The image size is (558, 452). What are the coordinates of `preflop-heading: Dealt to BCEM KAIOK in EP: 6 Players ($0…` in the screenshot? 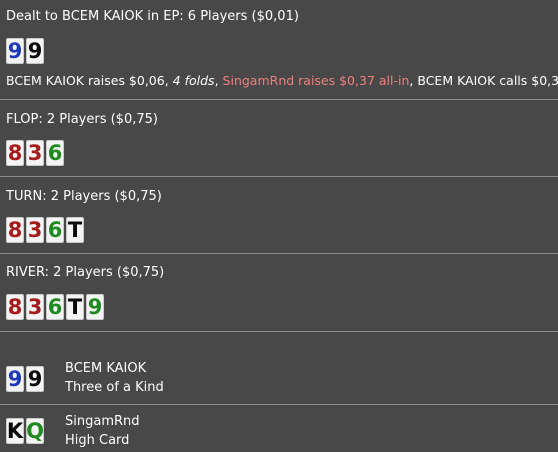 It's located at (152, 16).